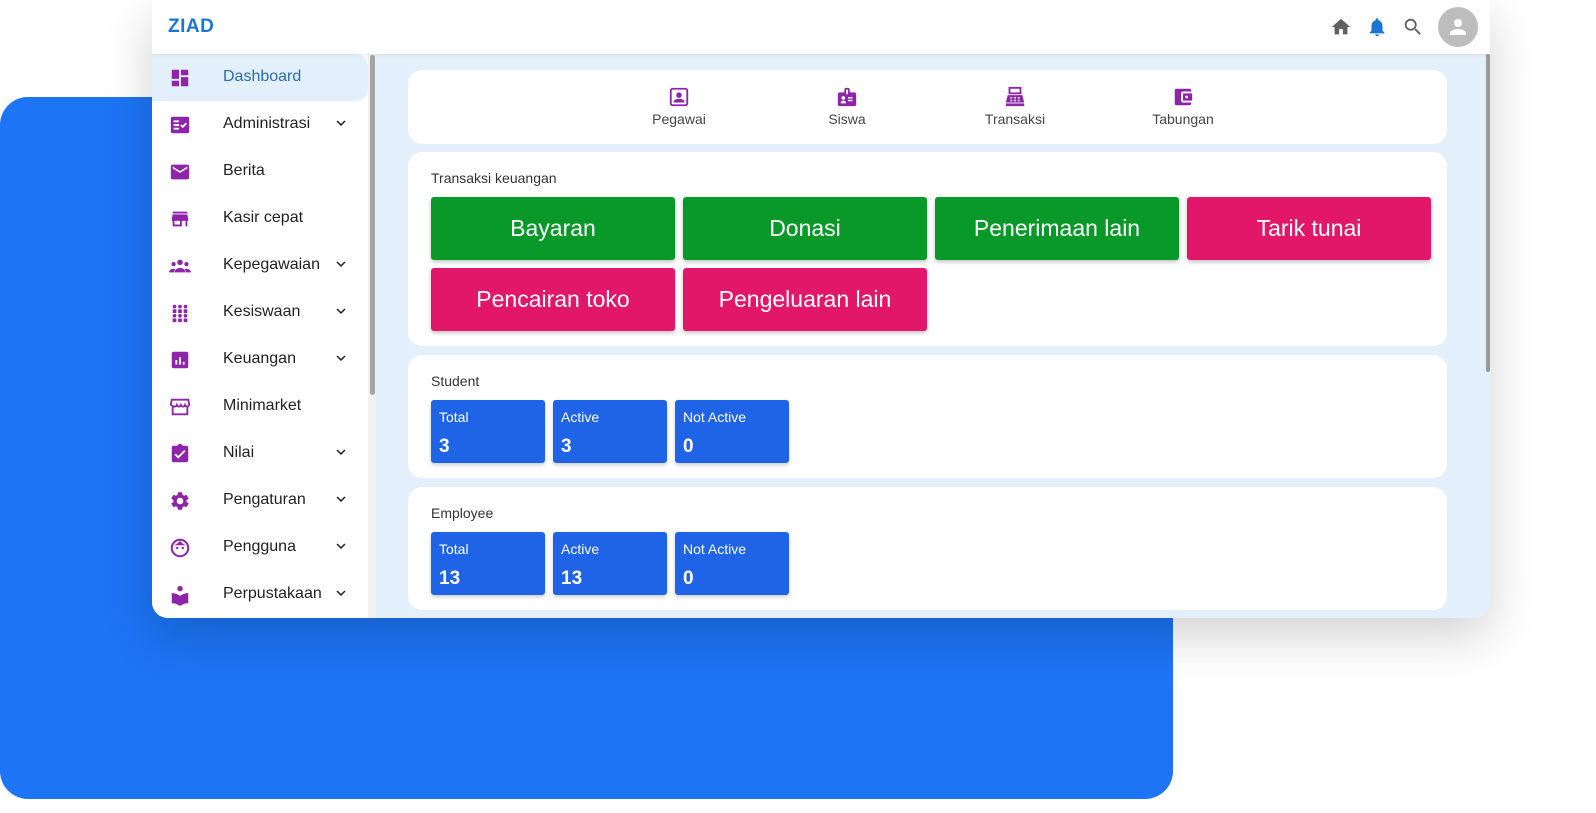 Image resolution: width=1596 pixels, height=813 pixels. Describe the element at coordinates (244, 170) in the screenshot. I see `sidebar-item-label: Berita` at that location.